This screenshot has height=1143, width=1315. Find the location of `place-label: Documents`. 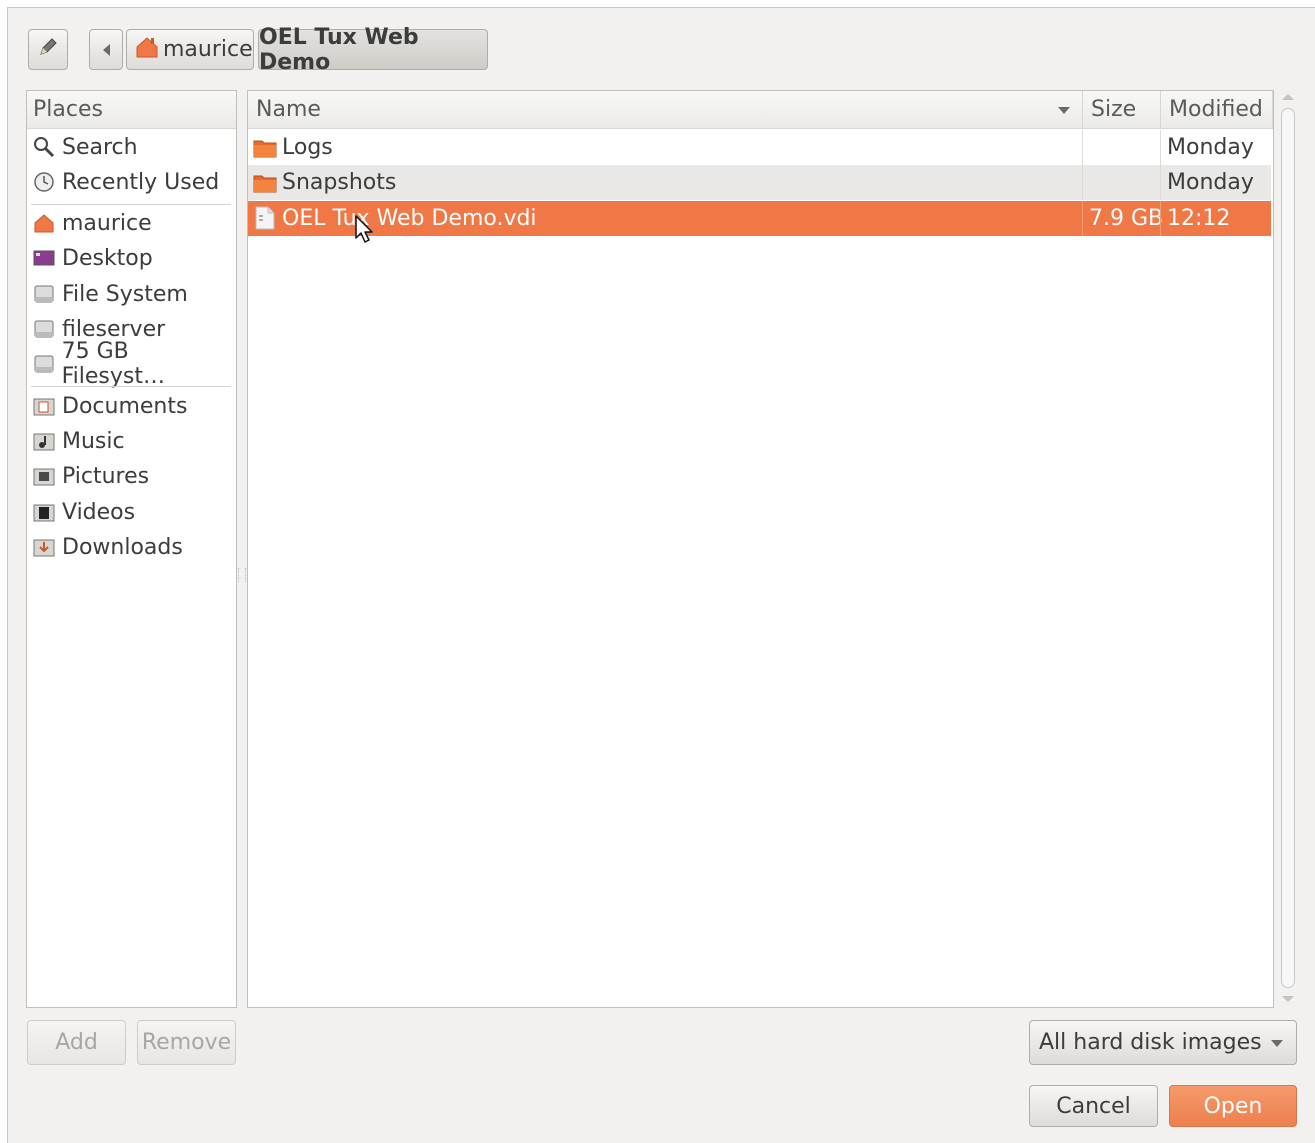

place-label: Documents is located at coordinates (125, 406).